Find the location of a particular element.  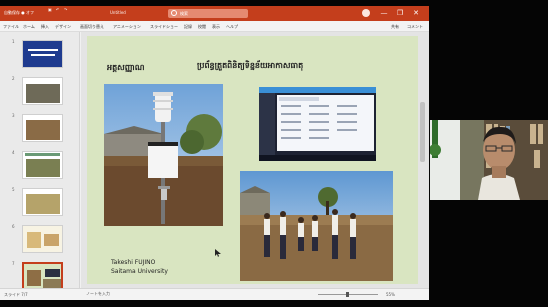

autosave-label: 自動保存 ● オフ is located at coordinates (19, 12).